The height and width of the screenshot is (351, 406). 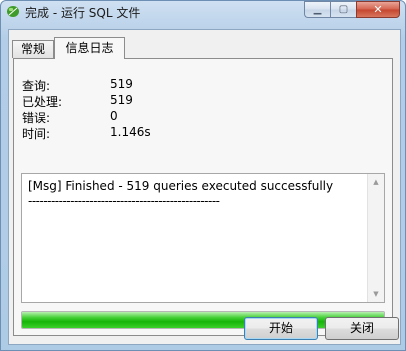 I want to click on scroll-up-arrow-icon: ▲, so click(x=376, y=182).